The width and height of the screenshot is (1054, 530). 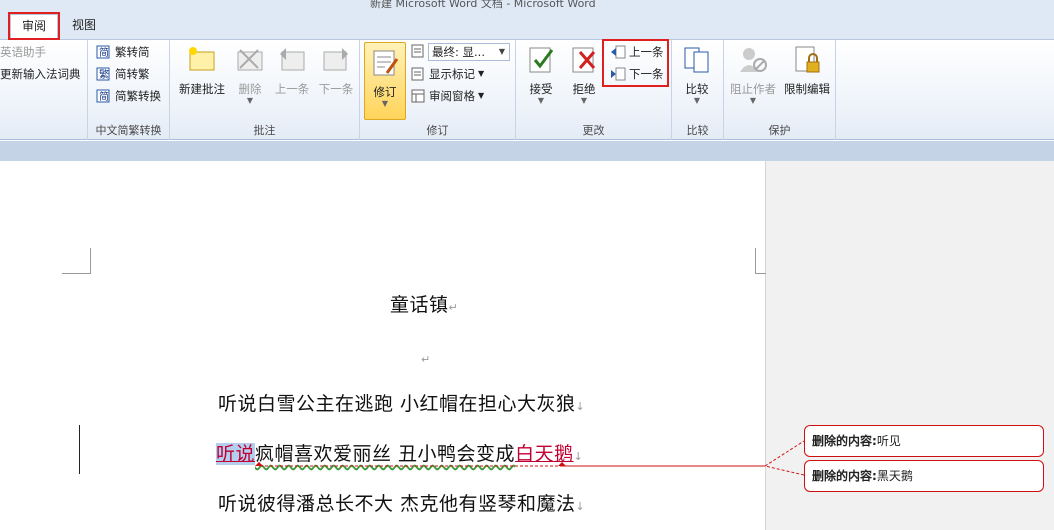 I want to click on deletion-balloon-2: 删除的内容:黑天鹅, so click(x=924, y=476).